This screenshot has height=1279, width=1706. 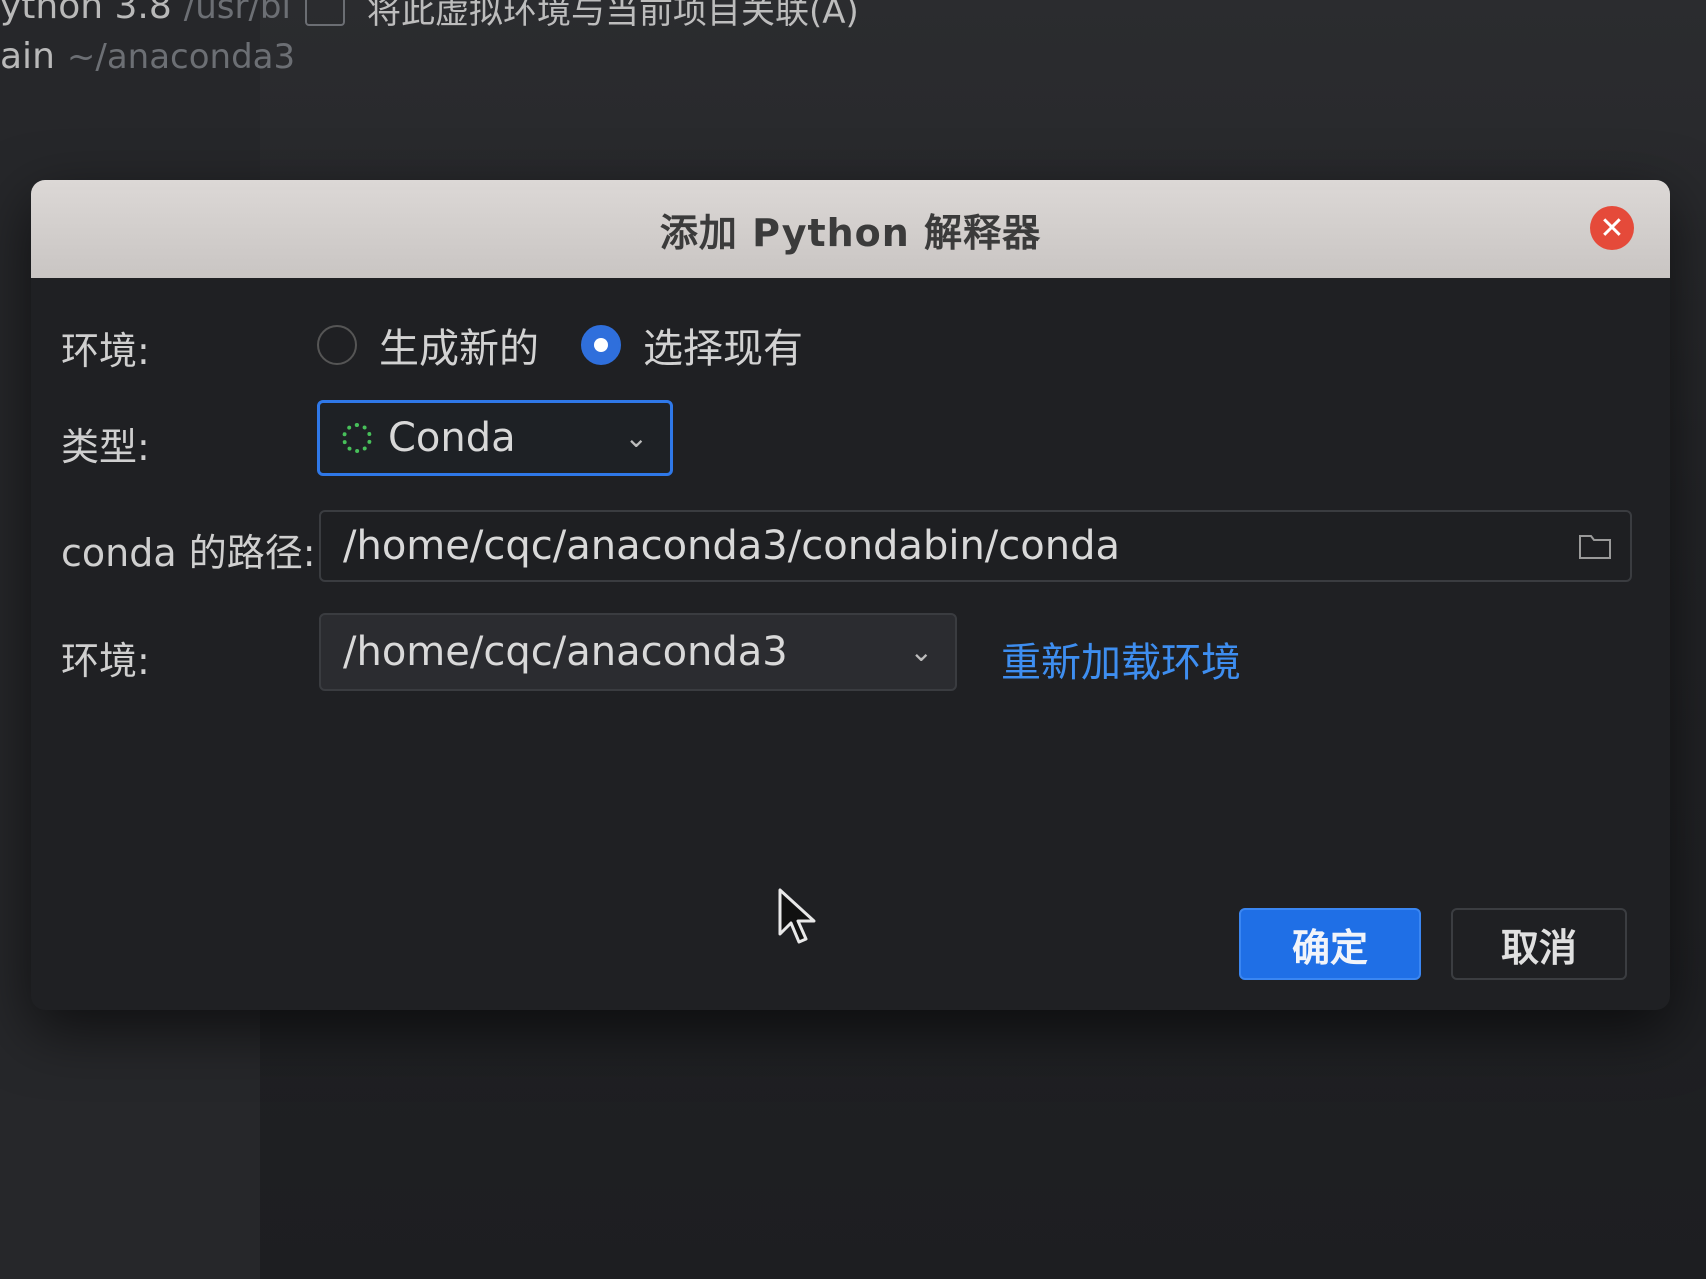 I want to click on type-select-value: Conda, so click(x=452, y=438).